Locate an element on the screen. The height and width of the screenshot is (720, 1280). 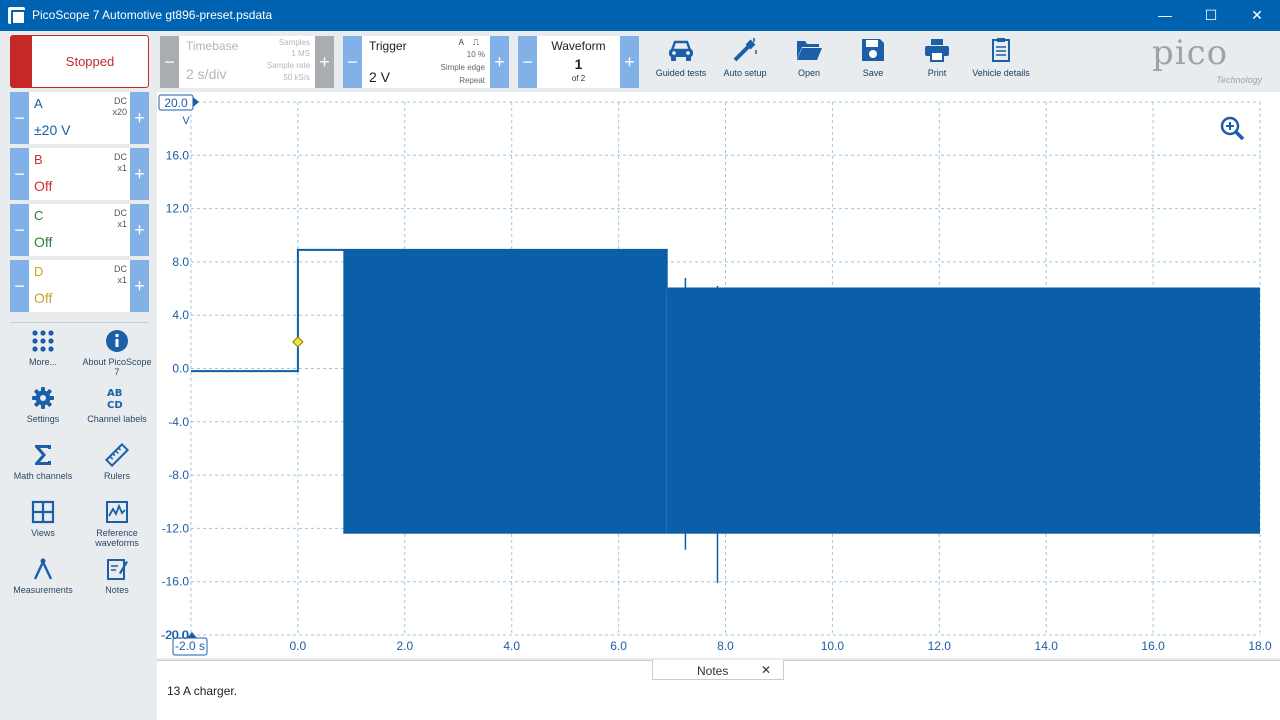
run-stop-button: Stopped is located at coordinates (79, 61).